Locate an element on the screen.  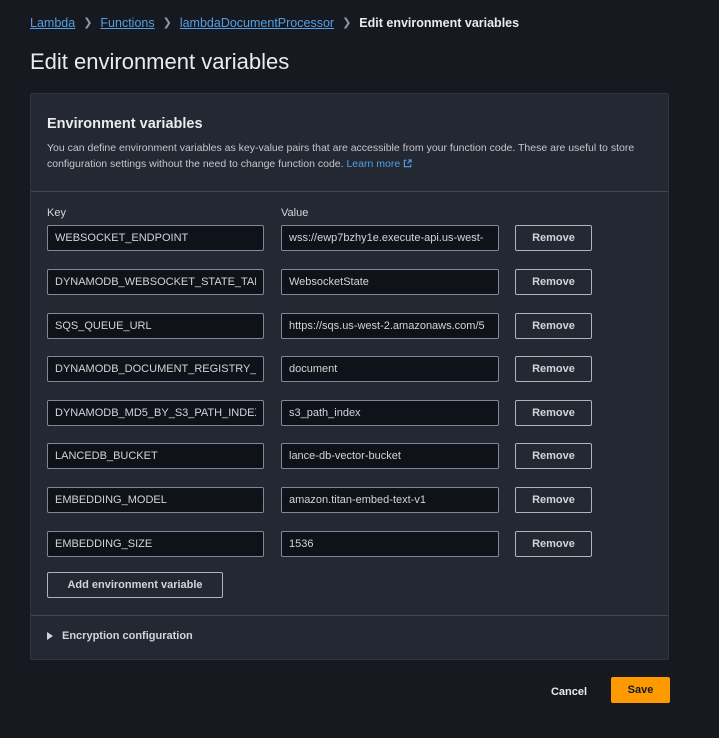
breadcrumb-function-name: lambdaDocumentProcessor is located at coordinates (257, 23).